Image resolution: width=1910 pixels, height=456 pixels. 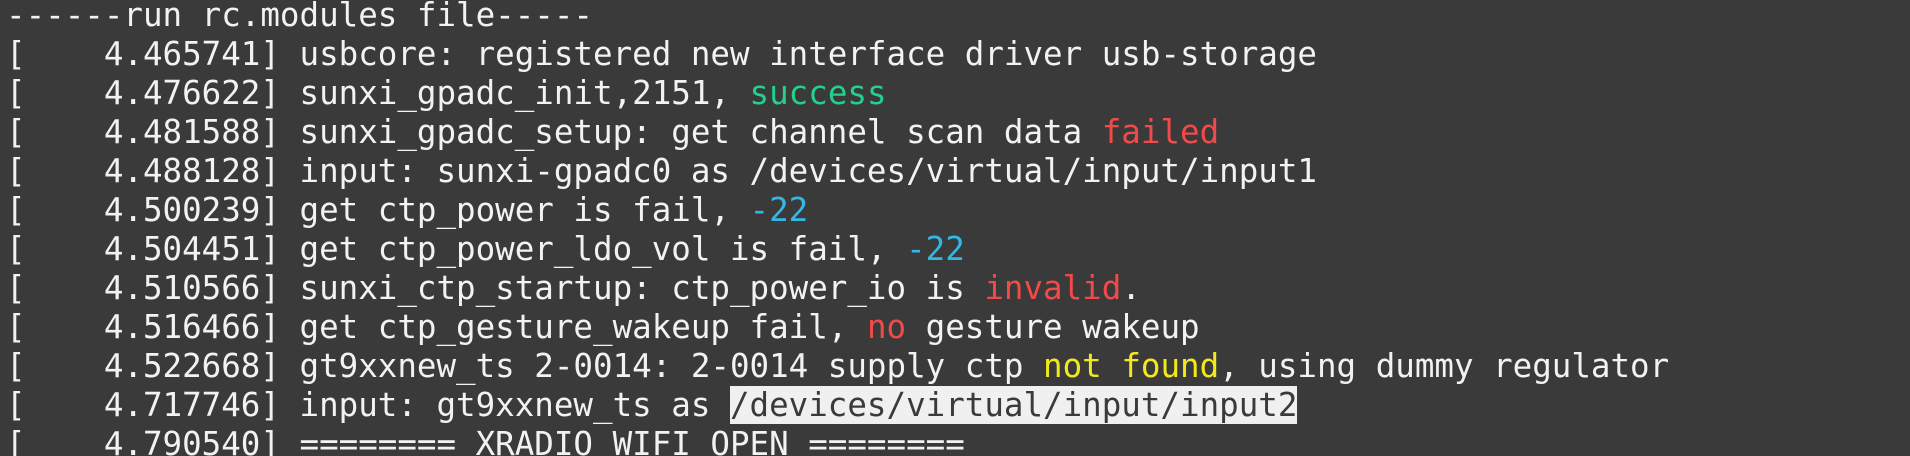 What do you see at coordinates (886, 327) in the screenshot?
I see `highlighted-text: no` at bounding box center [886, 327].